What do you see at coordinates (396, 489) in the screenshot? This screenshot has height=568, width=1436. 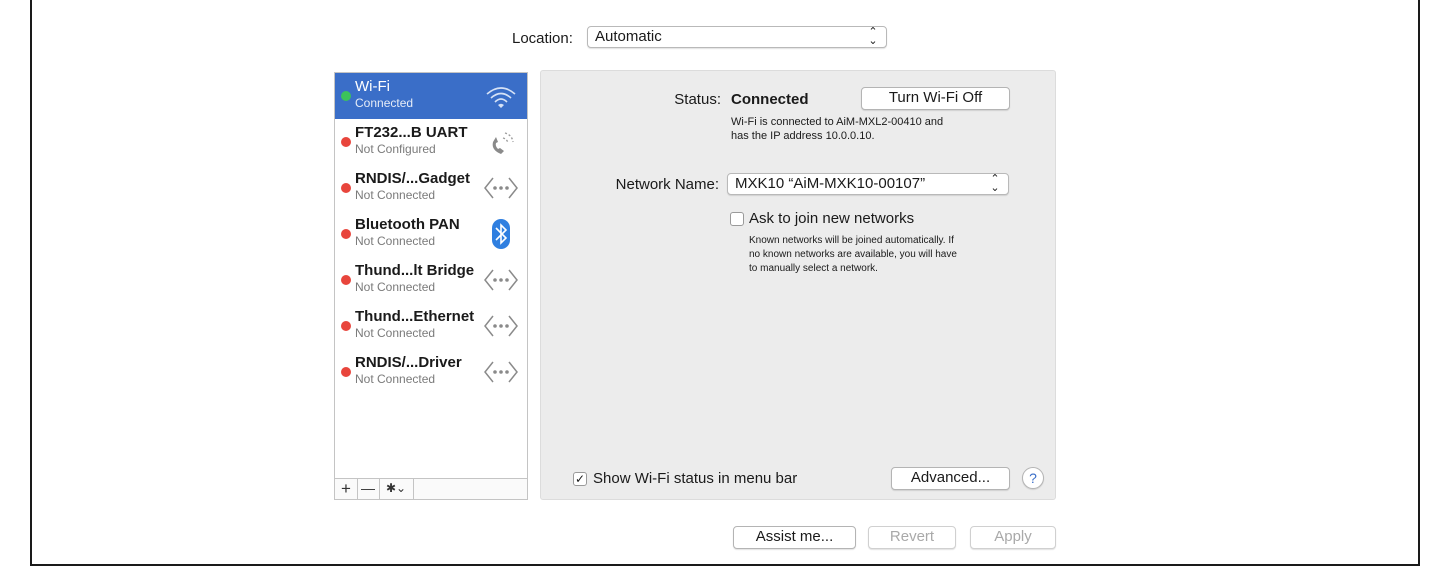 I see `gear-menu-button: ✱⌄` at bounding box center [396, 489].